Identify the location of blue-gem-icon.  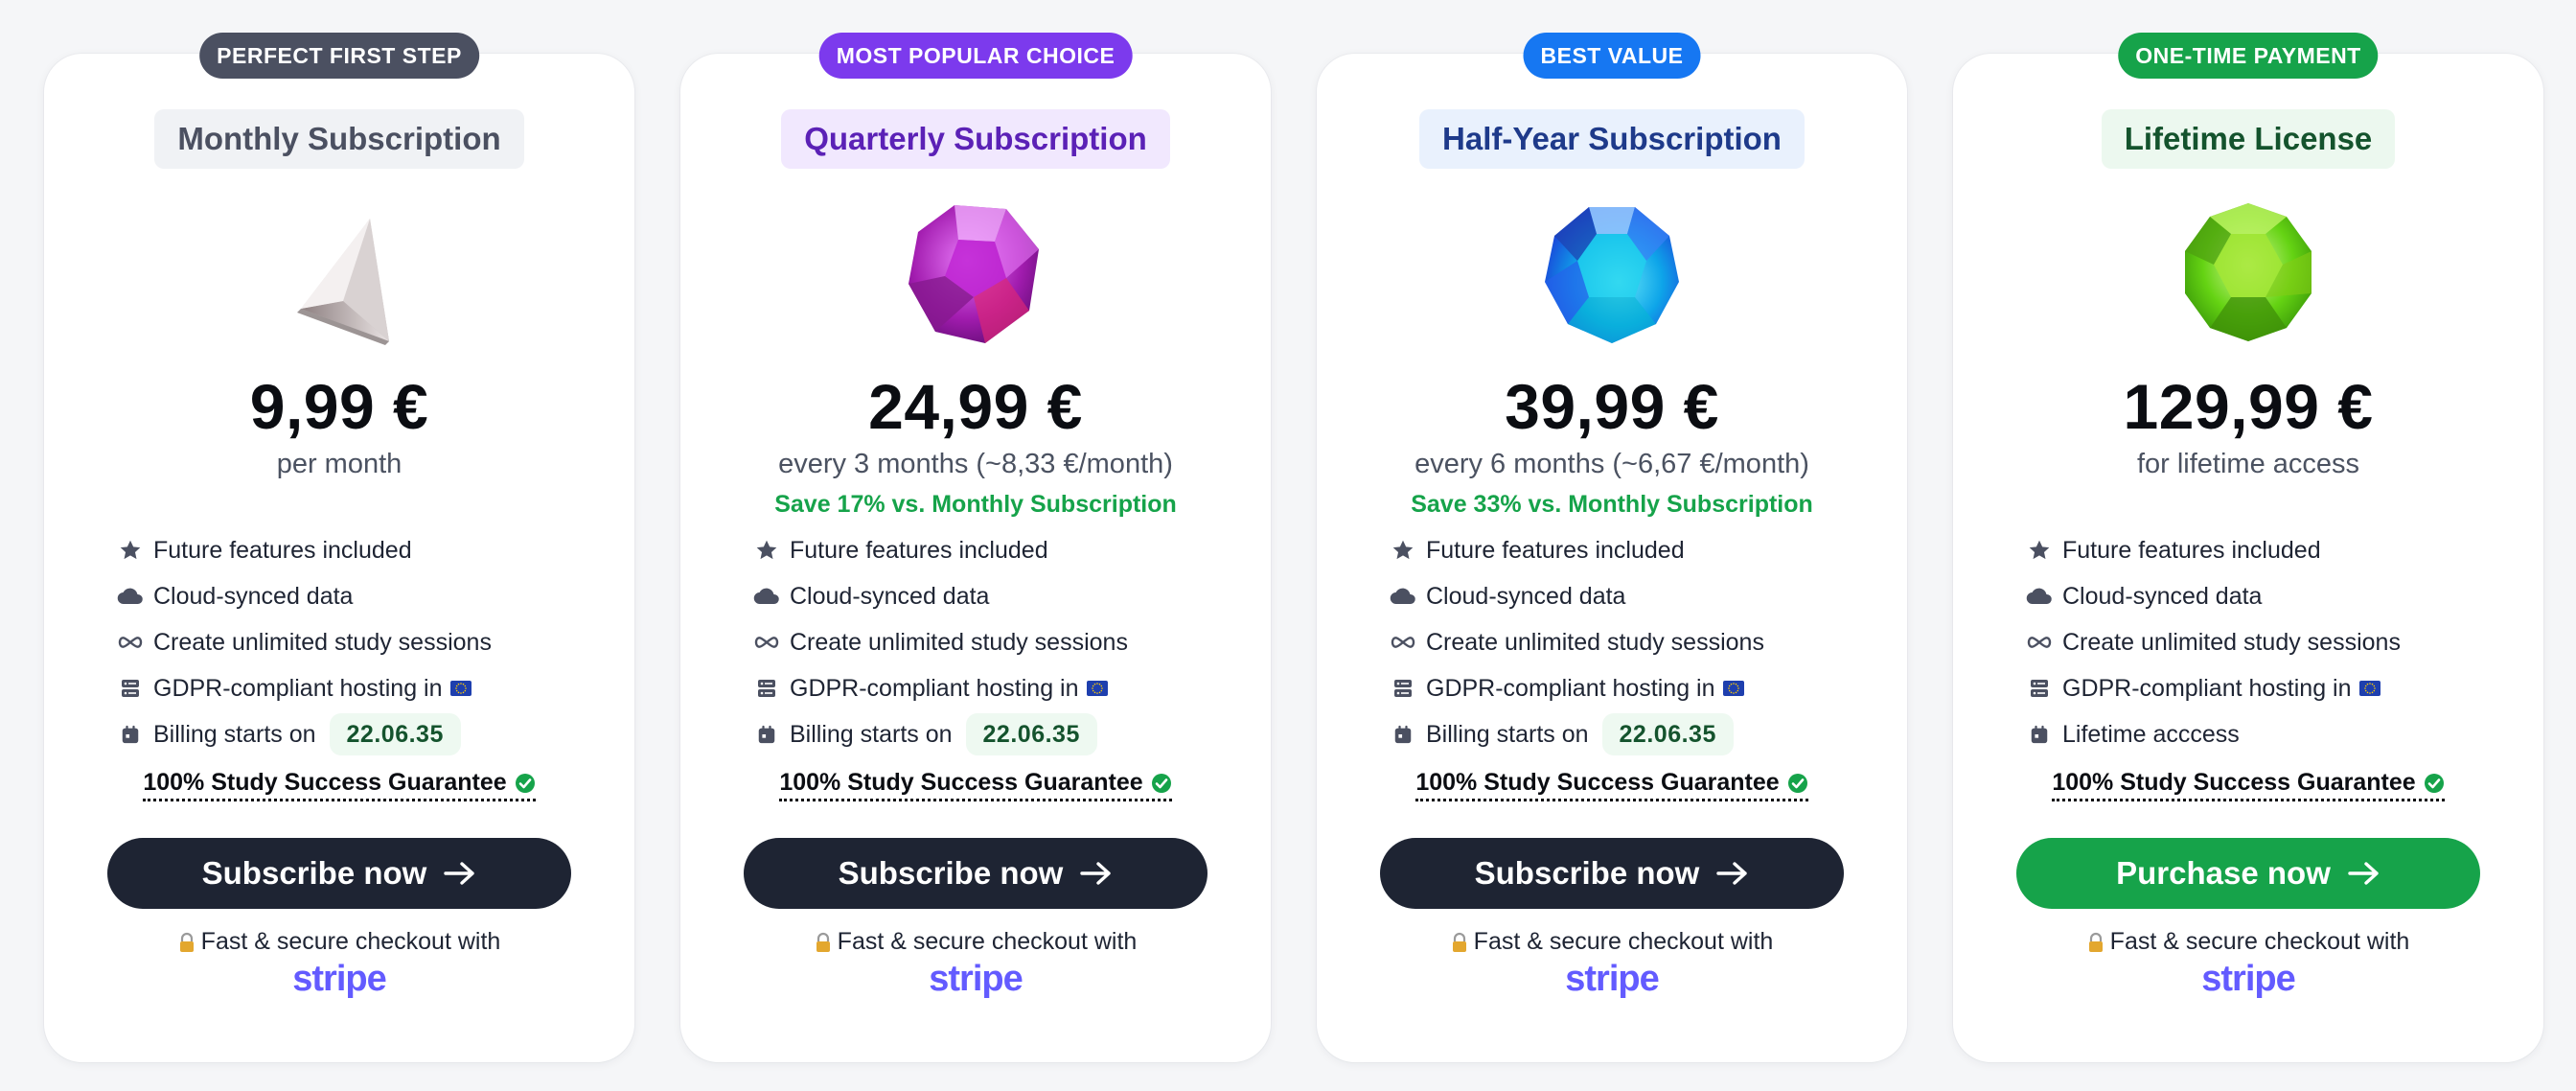
(1612, 274).